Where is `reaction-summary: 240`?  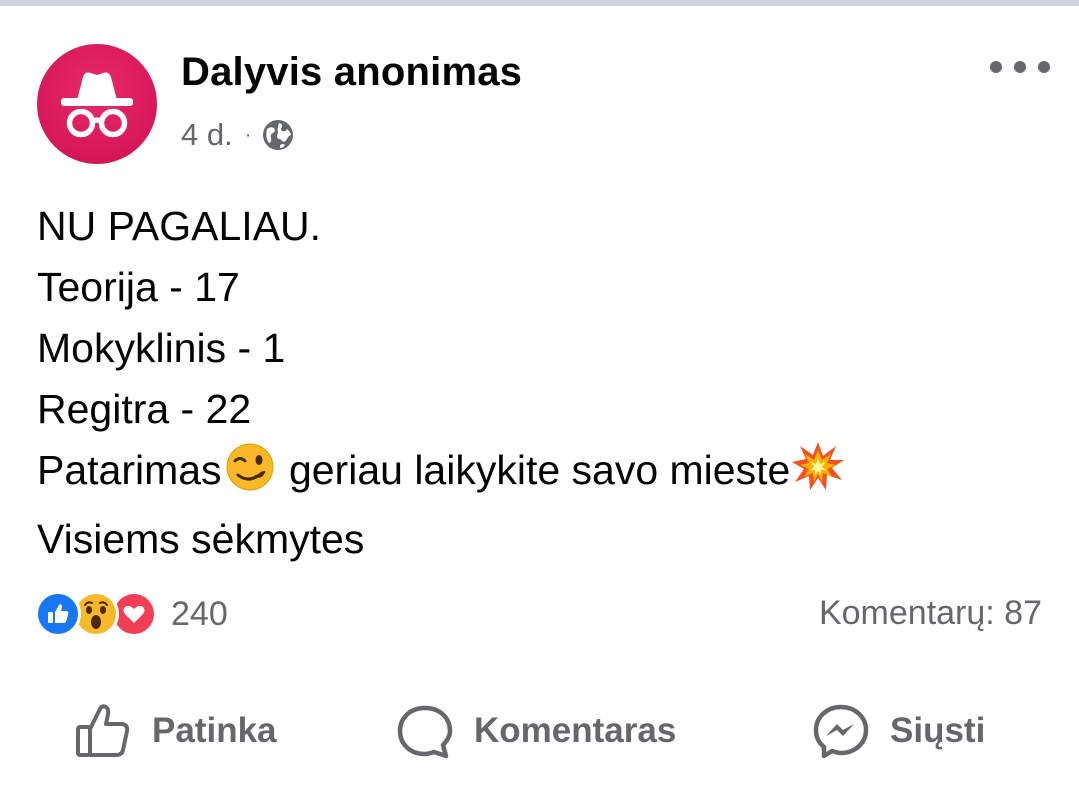 reaction-summary: 240 is located at coordinates (131, 614).